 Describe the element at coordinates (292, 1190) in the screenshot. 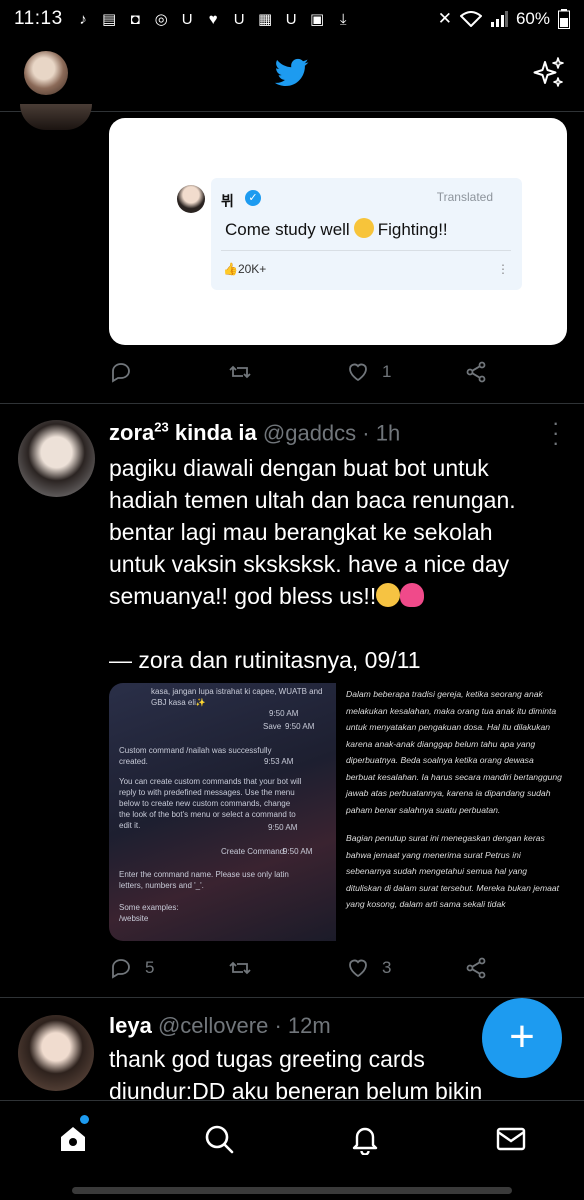

I see `gesture-bar` at that location.